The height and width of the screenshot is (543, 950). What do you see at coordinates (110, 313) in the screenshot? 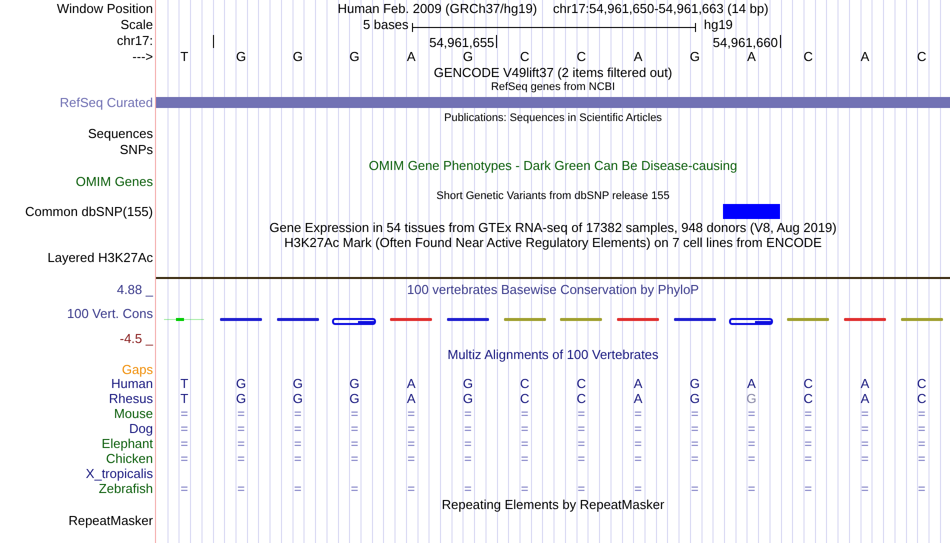
I see `track-label: 100 Vert. Cons` at bounding box center [110, 313].